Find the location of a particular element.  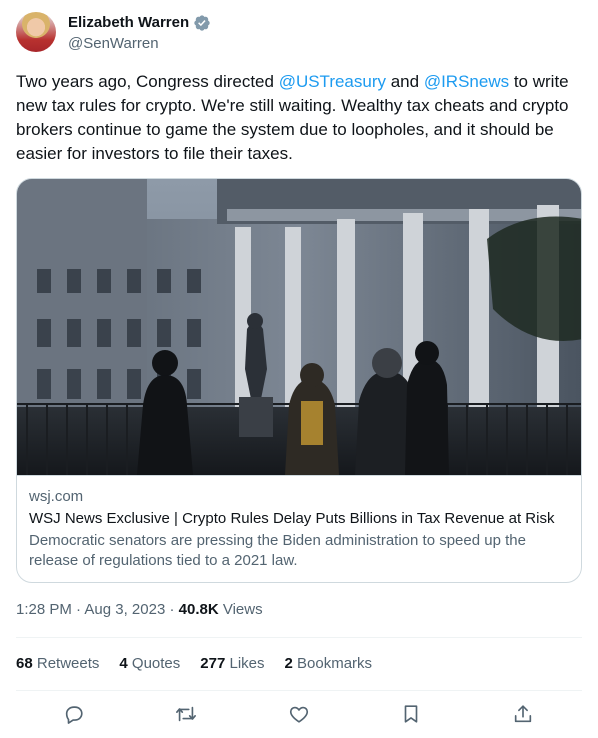

mention-irsnews: @IRSnews is located at coordinates (466, 81).